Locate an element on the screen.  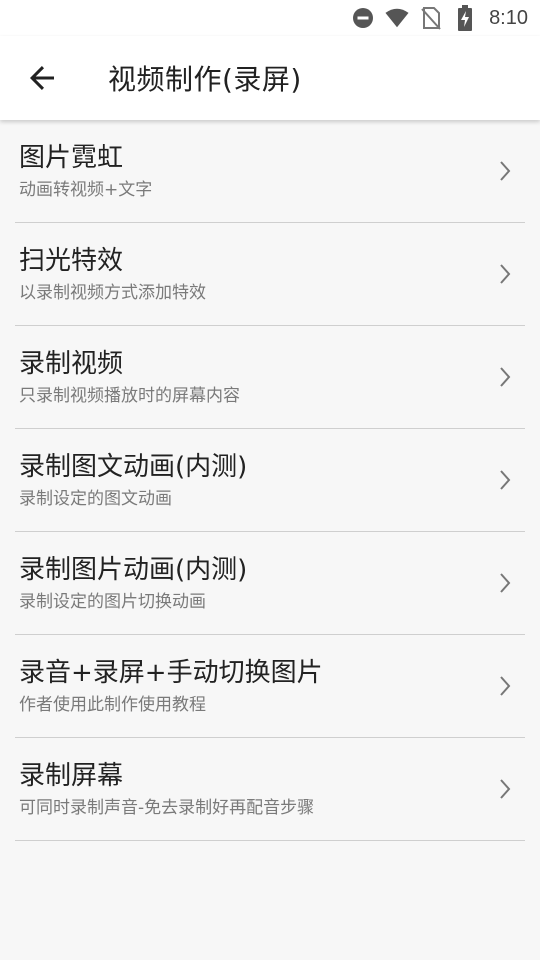
list-item-audio-screen-manual-switch: 录音+录屏+手动切换图片 作者使用此制作使用教程 is located at coordinates (270, 686).